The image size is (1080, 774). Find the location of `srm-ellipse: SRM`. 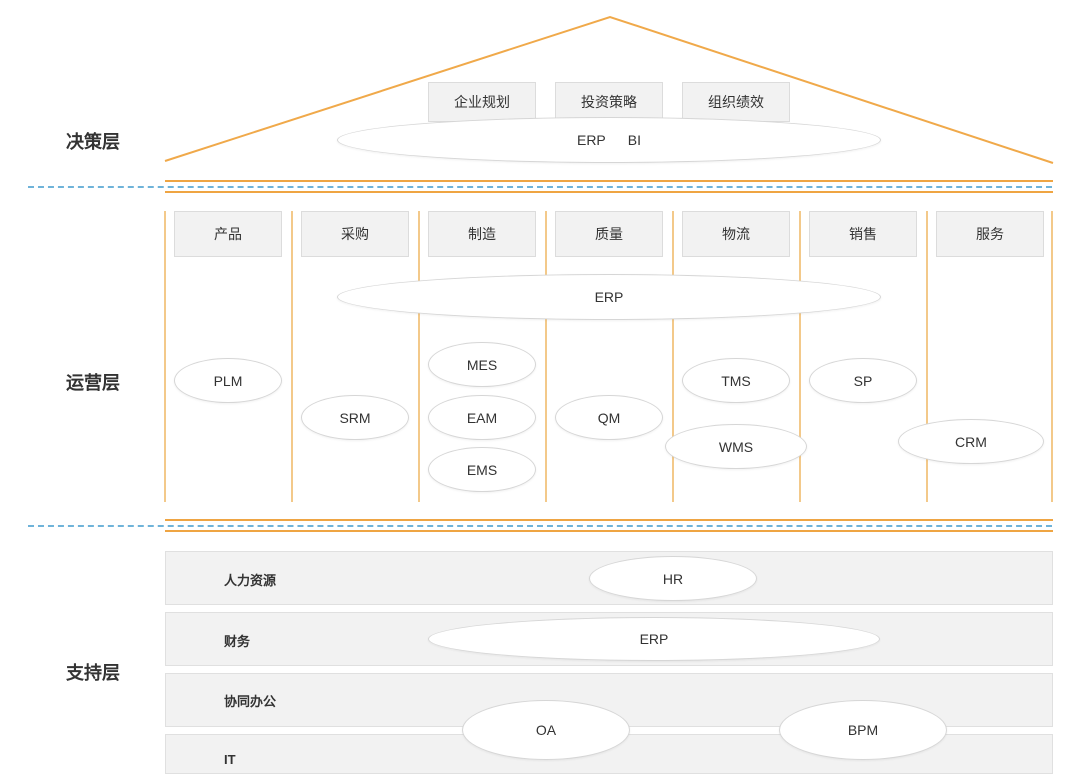

srm-ellipse: SRM is located at coordinates (355, 417).